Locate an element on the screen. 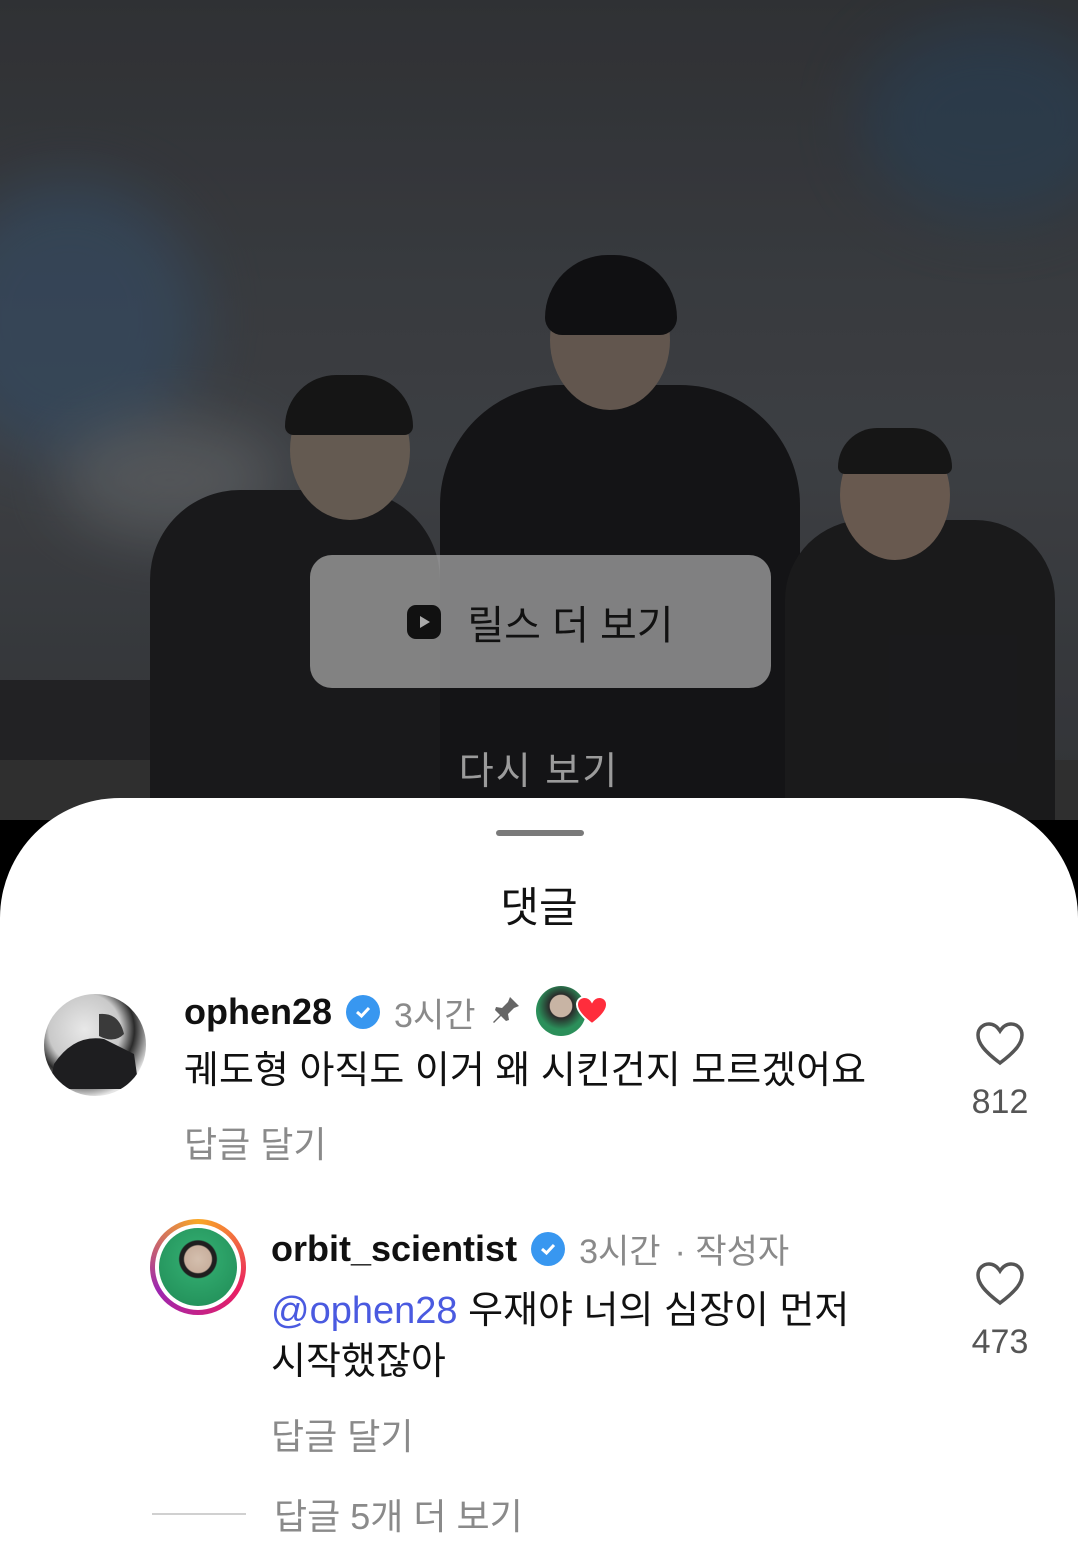  replay-button: 다시 보기 is located at coordinates (539, 767).